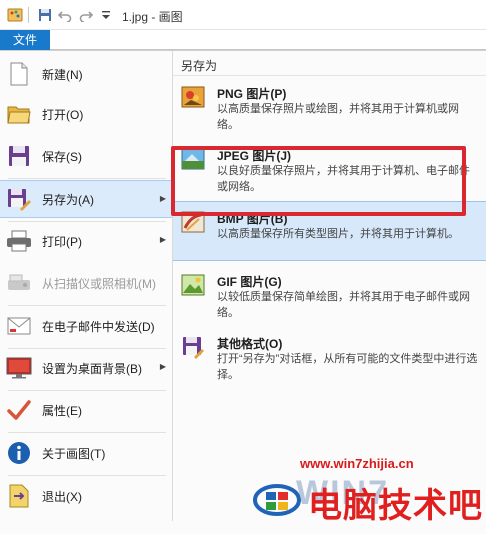 The image size is (486, 534). I want to click on undo-icon, so click(65, 15).